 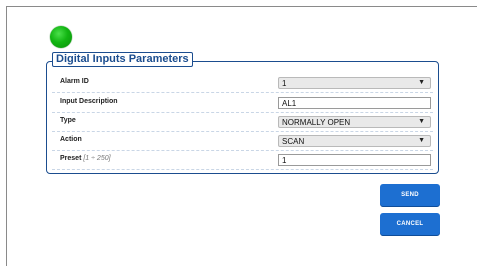 What do you see at coordinates (284, 83) in the screenshot?
I see `alarm-id-value: 1` at bounding box center [284, 83].